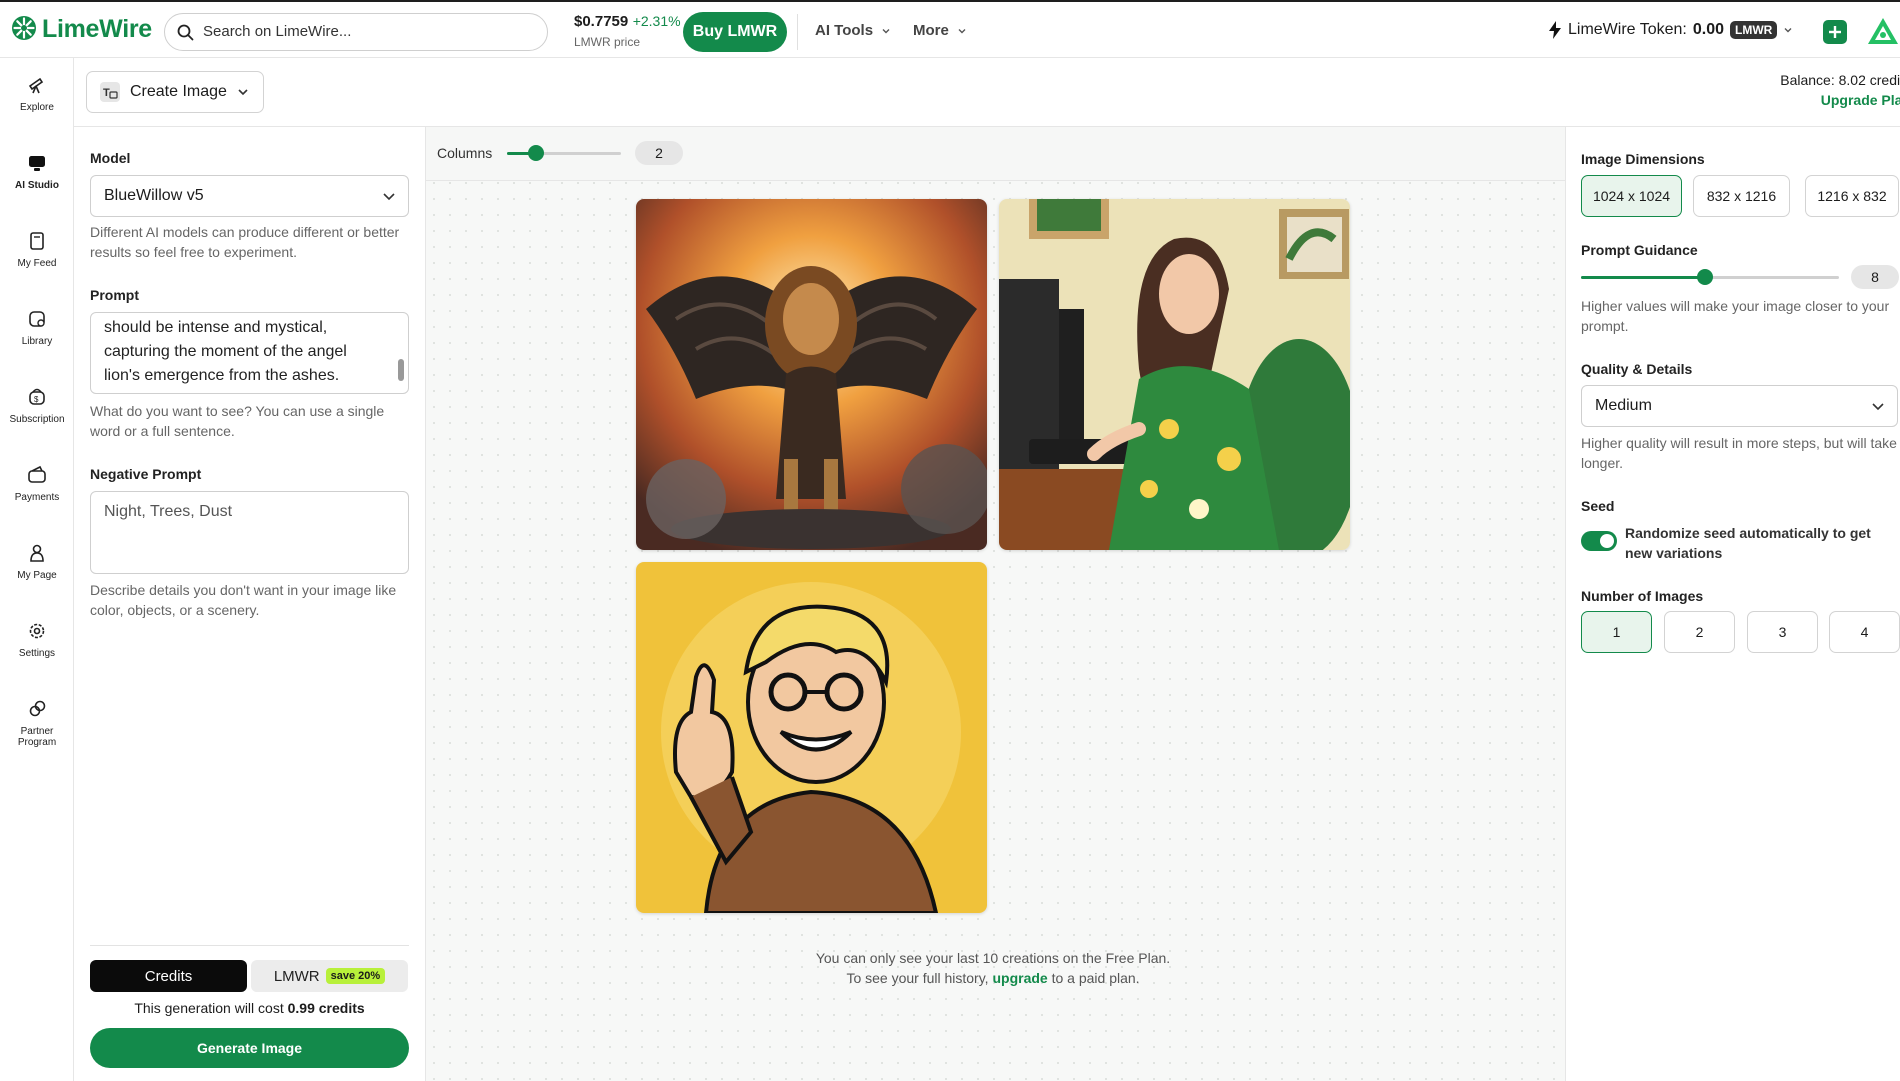 This screenshot has width=1900, height=1081. What do you see at coordinates (1739, 406) in the screenshot?
I see `quality-select: Medium` at bounding box center [1739, 406].